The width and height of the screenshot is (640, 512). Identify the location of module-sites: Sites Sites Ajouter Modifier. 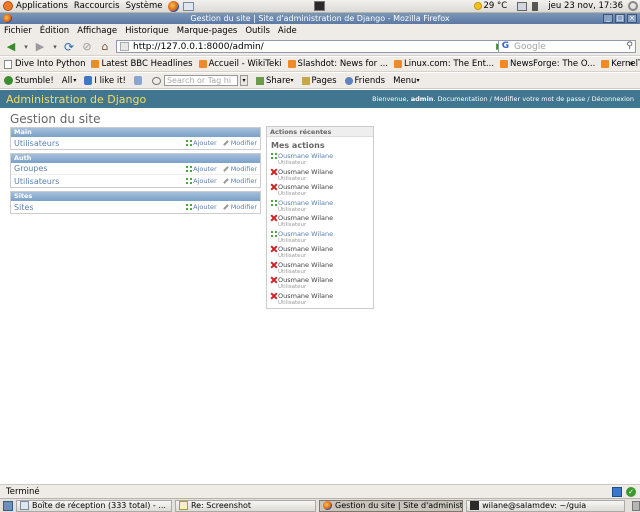
(135, 202).